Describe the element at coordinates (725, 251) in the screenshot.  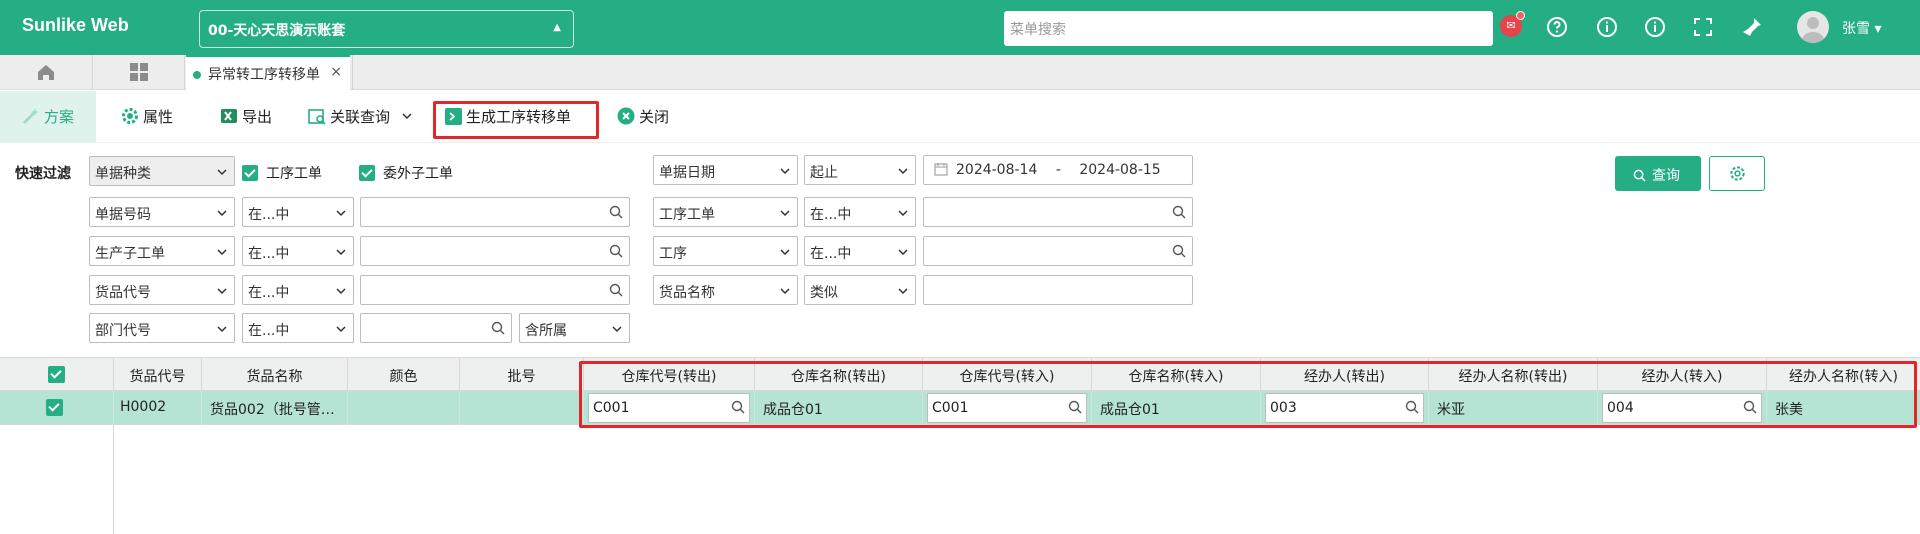
I see `filter-field-select: 工序` at that location.